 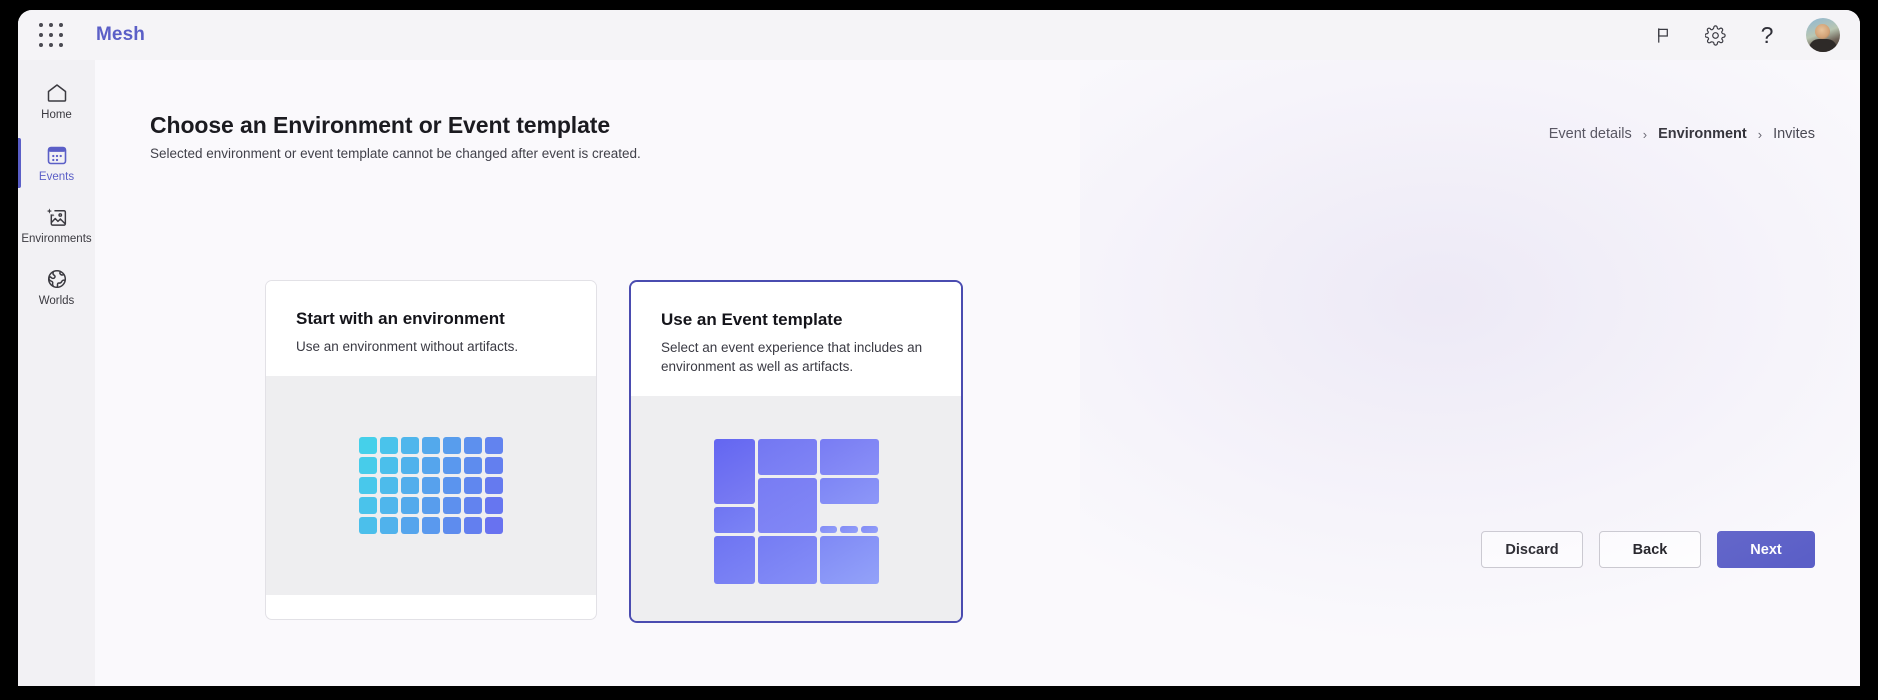 What do you see at coordinates (400, 318) in the screenshot?
I see `card-title: Start with an environment` at bounding box center [400, 318].